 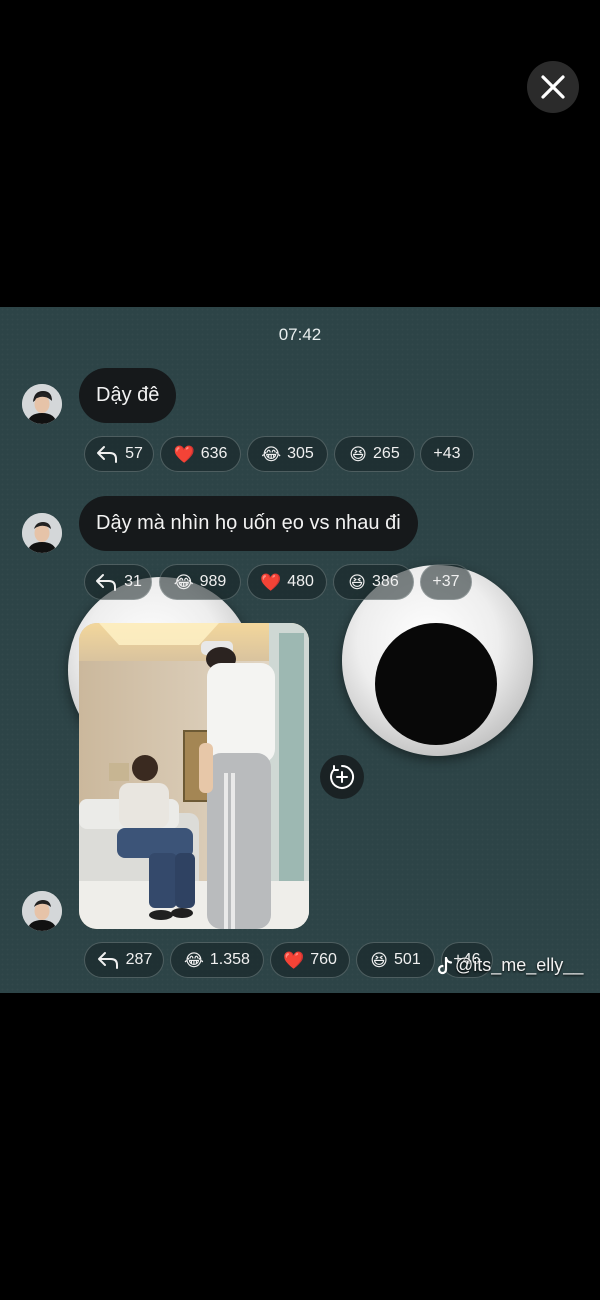 I want to click on reply-chip: 31, so click(x=118, y=582).